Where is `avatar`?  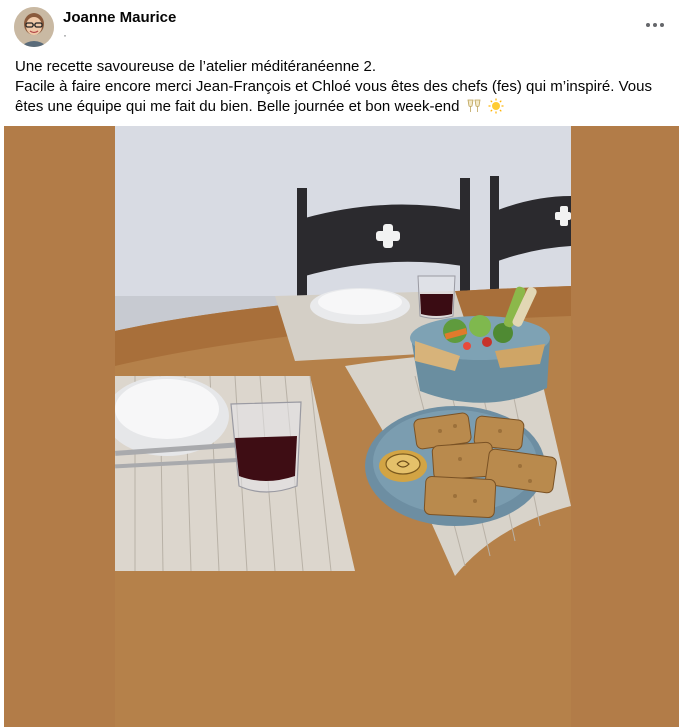
avatar is located at coordinates (34, 27).